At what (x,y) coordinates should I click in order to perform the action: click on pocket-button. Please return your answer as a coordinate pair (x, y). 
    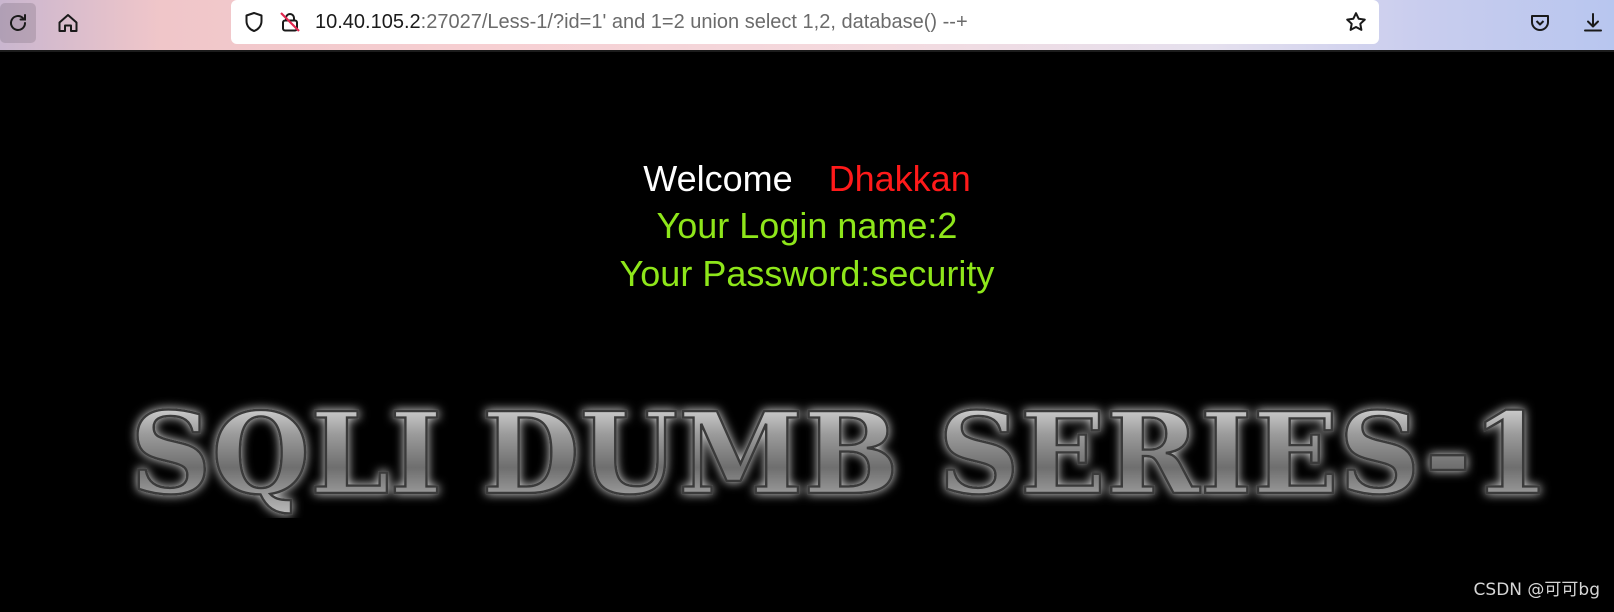
    Looking at the image, I should click on (1540, 23).